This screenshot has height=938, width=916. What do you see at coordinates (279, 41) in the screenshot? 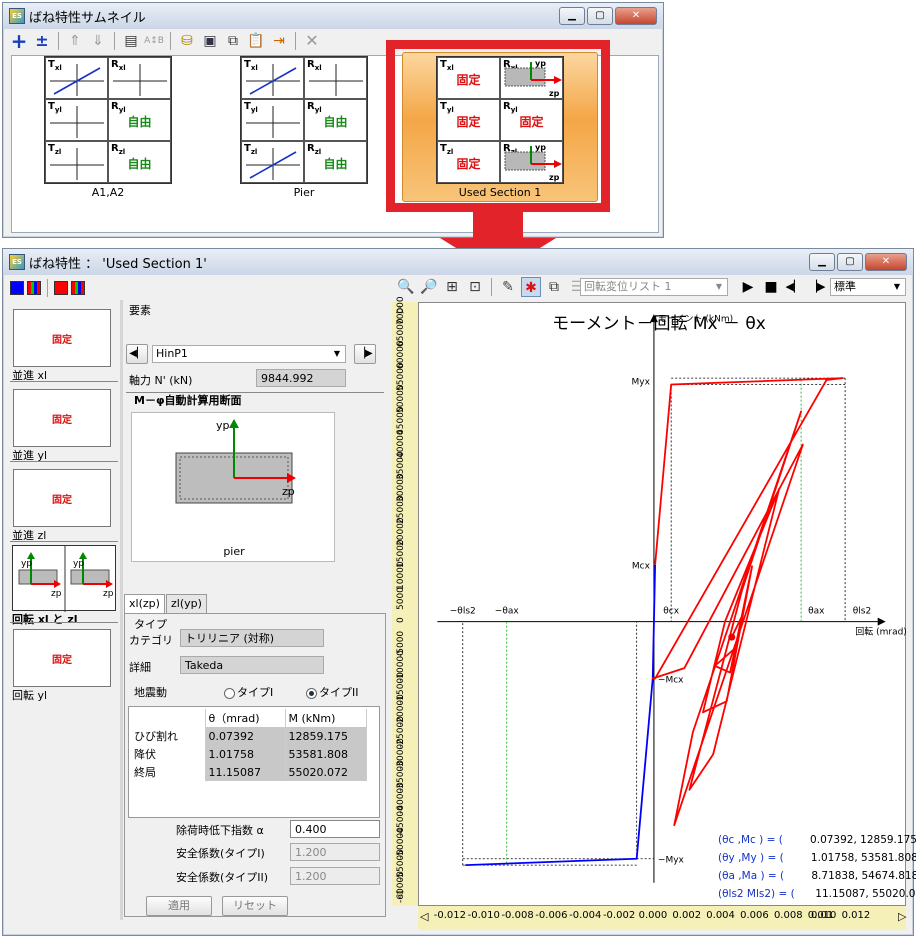
I see `import-icon: ⇥` at bounding box center [279, 41].